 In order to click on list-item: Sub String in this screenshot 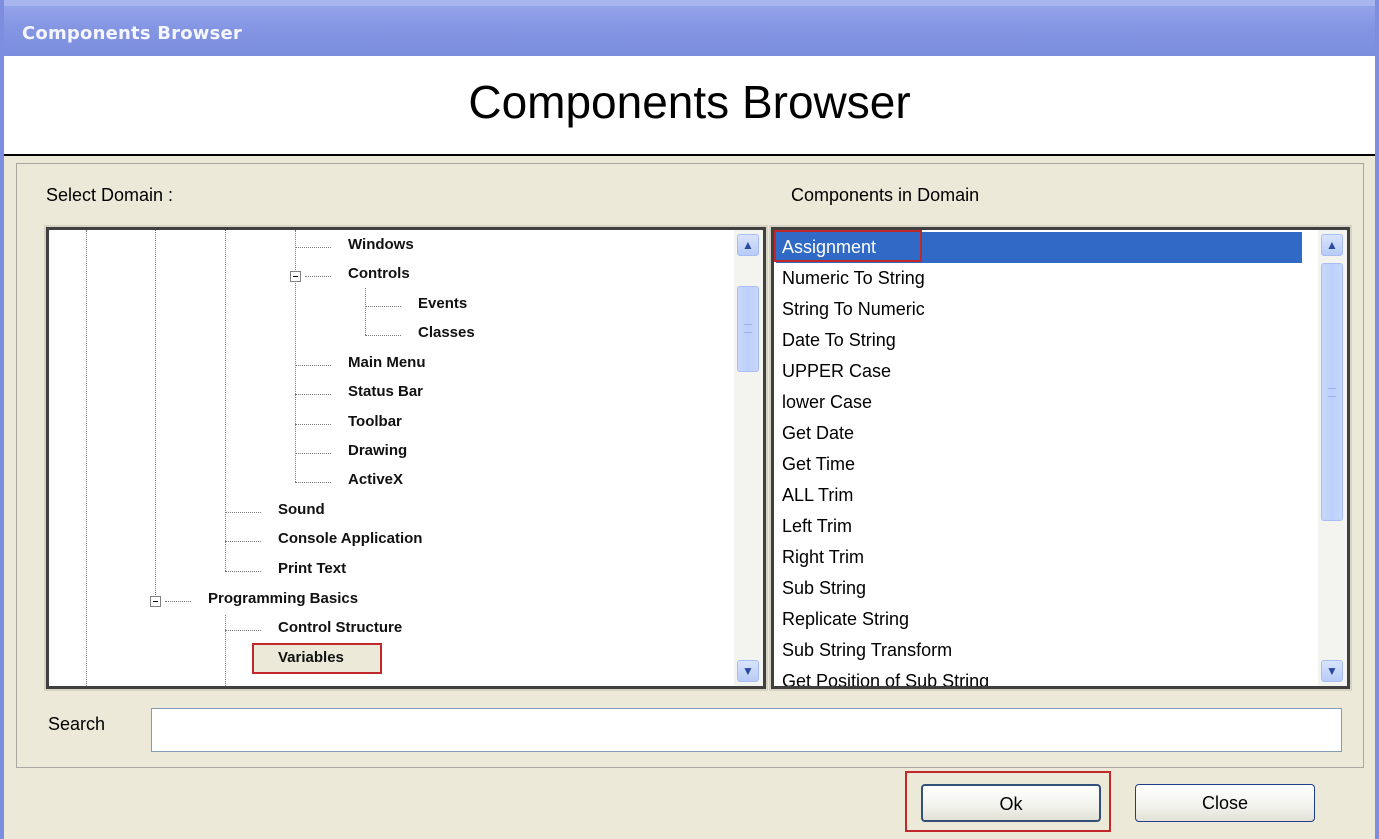, I will do `click(1039, 588)`.